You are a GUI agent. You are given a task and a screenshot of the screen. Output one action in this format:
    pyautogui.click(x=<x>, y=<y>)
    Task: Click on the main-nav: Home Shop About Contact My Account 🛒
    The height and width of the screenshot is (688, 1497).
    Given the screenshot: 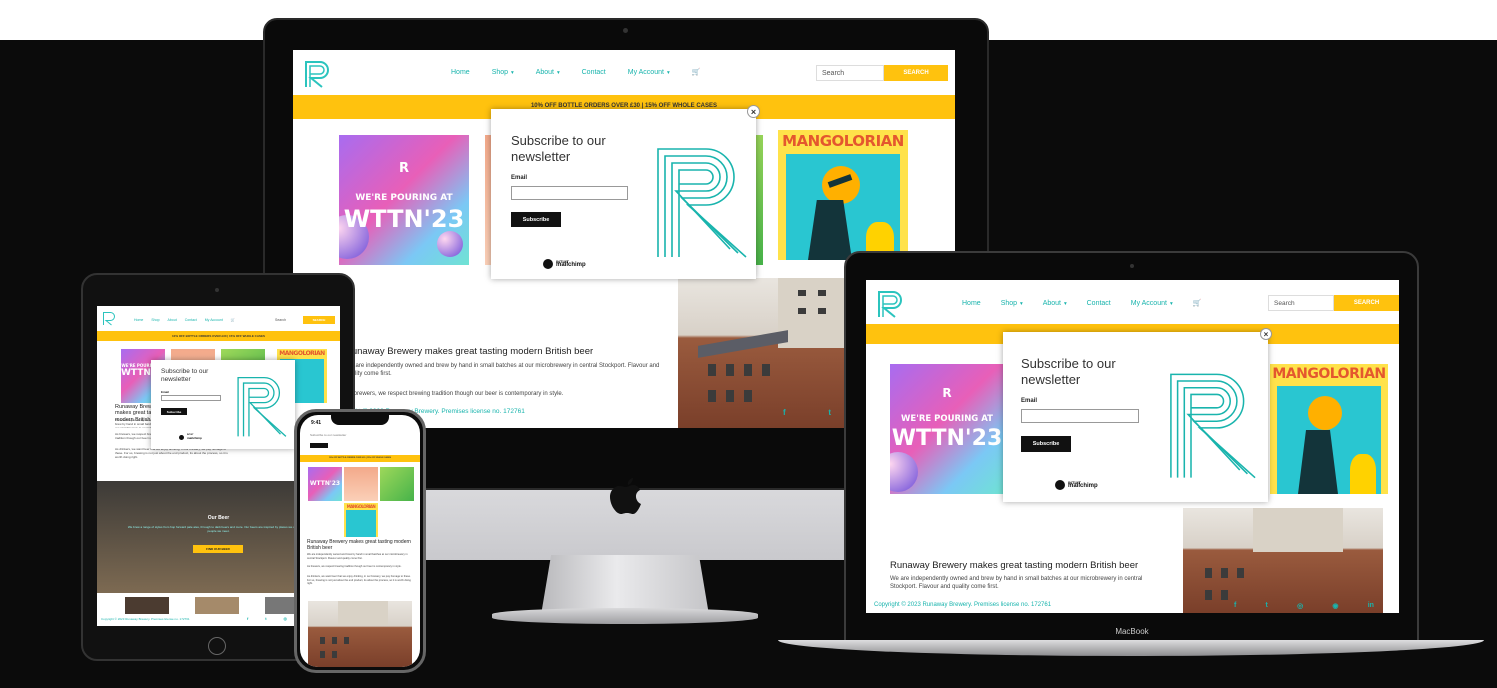 What is the action you would take?
    pyautogui.click(x=184, y=320)
    